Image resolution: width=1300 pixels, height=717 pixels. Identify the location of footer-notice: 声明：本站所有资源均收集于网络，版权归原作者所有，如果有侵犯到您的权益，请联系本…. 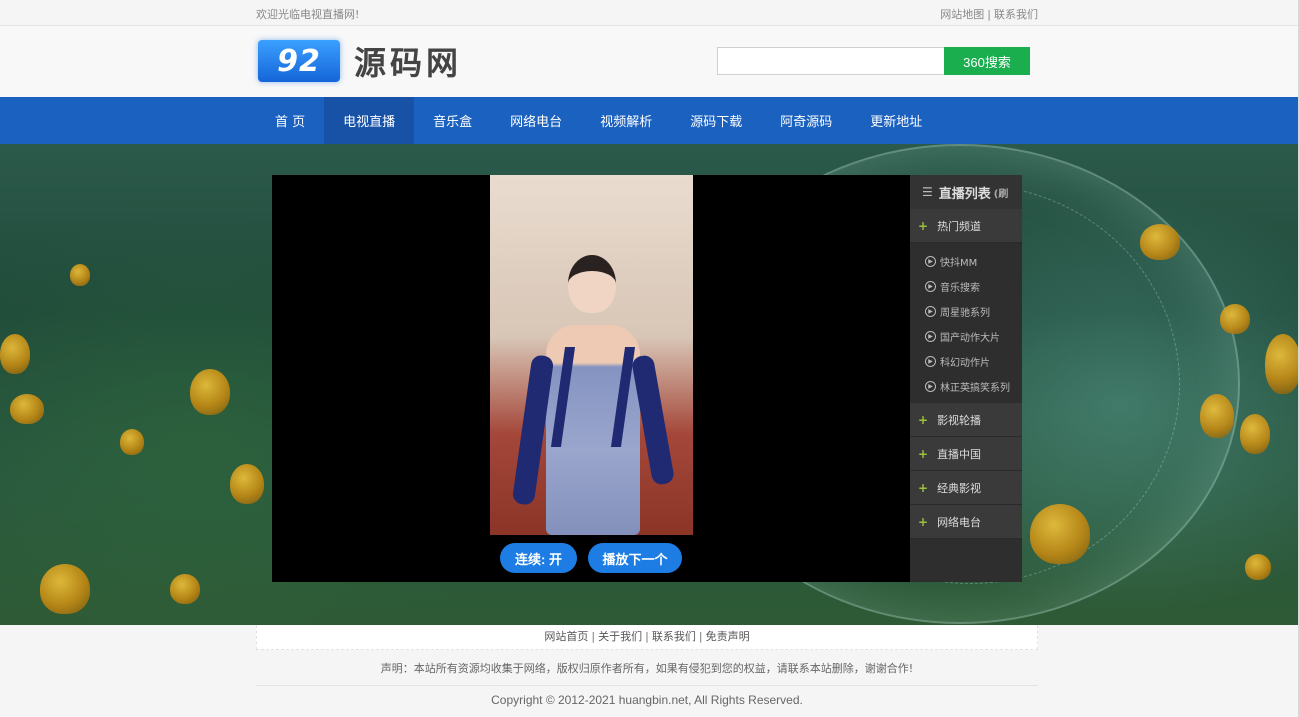
(647, 668).